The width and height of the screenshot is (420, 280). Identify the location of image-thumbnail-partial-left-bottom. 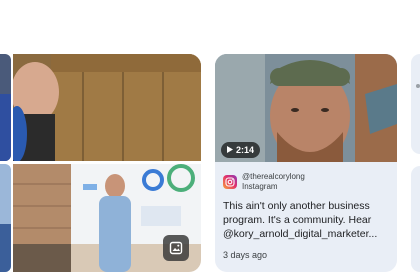
(5, 218).